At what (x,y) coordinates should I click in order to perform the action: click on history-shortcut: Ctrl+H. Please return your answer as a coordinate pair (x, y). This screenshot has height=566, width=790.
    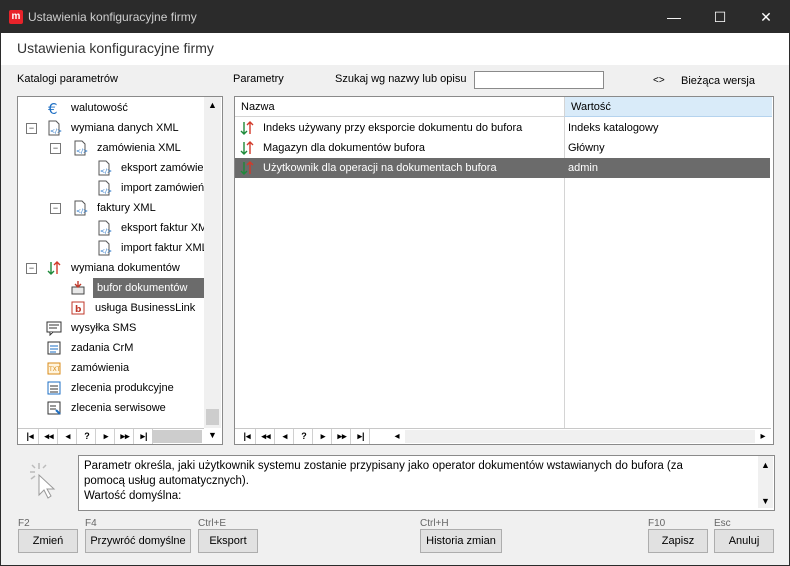
    Looking at the image, I should click on (434, 523).